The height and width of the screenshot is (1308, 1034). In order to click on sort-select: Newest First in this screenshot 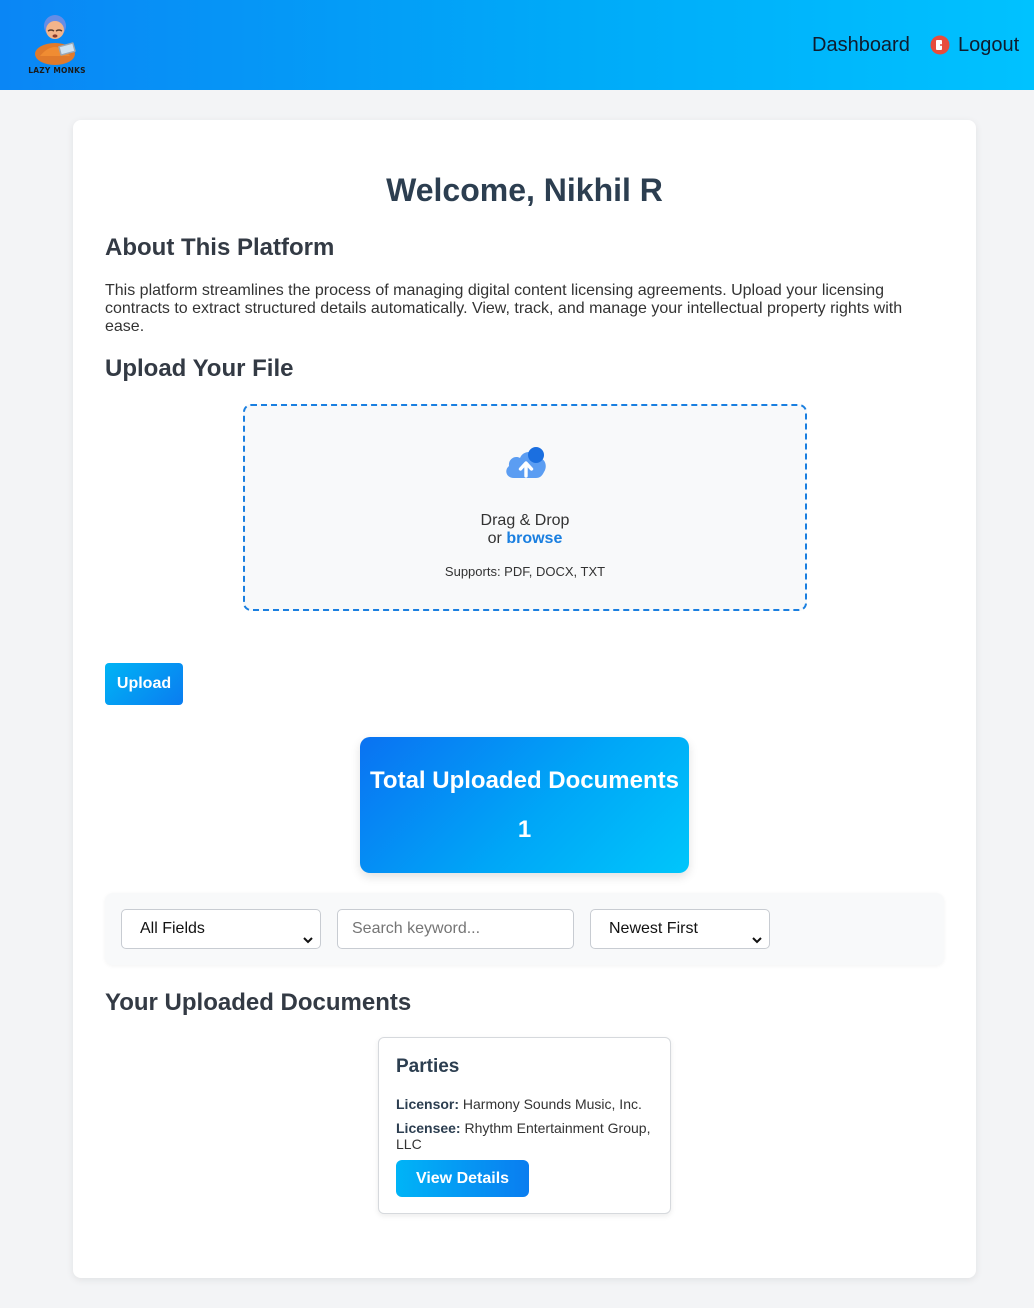, I will do `click(680, 929)`.